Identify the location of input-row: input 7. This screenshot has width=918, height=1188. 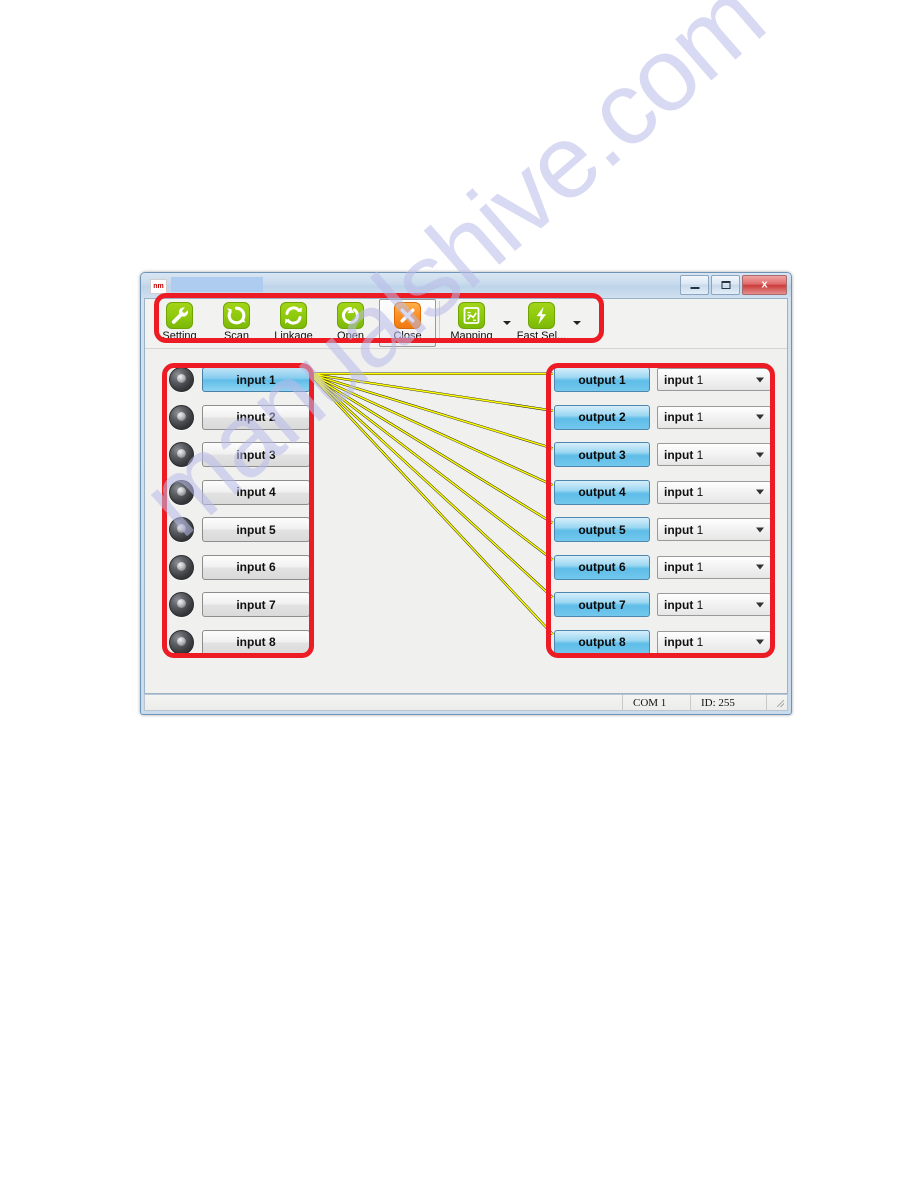
(243, 605).